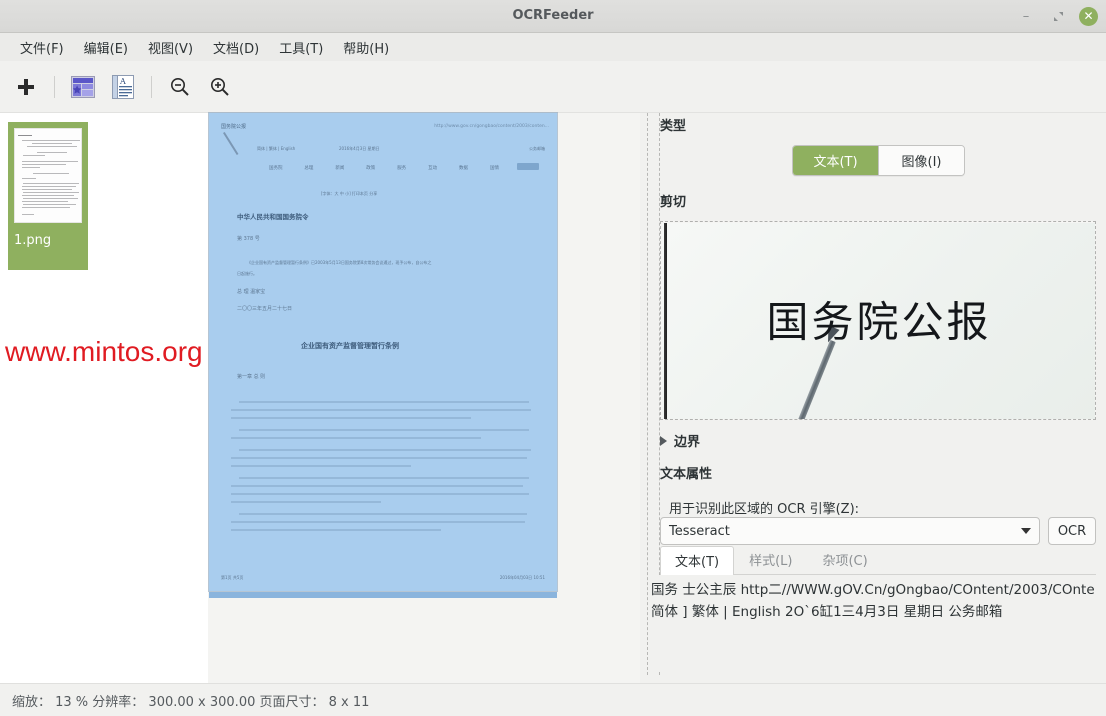 The height and width of the screenshot is (716, 1106). What do you see at coordinates (301, 47) in the screenshot?
I see `menu-tools: 工具(T)` at bounding box center [301, 47].